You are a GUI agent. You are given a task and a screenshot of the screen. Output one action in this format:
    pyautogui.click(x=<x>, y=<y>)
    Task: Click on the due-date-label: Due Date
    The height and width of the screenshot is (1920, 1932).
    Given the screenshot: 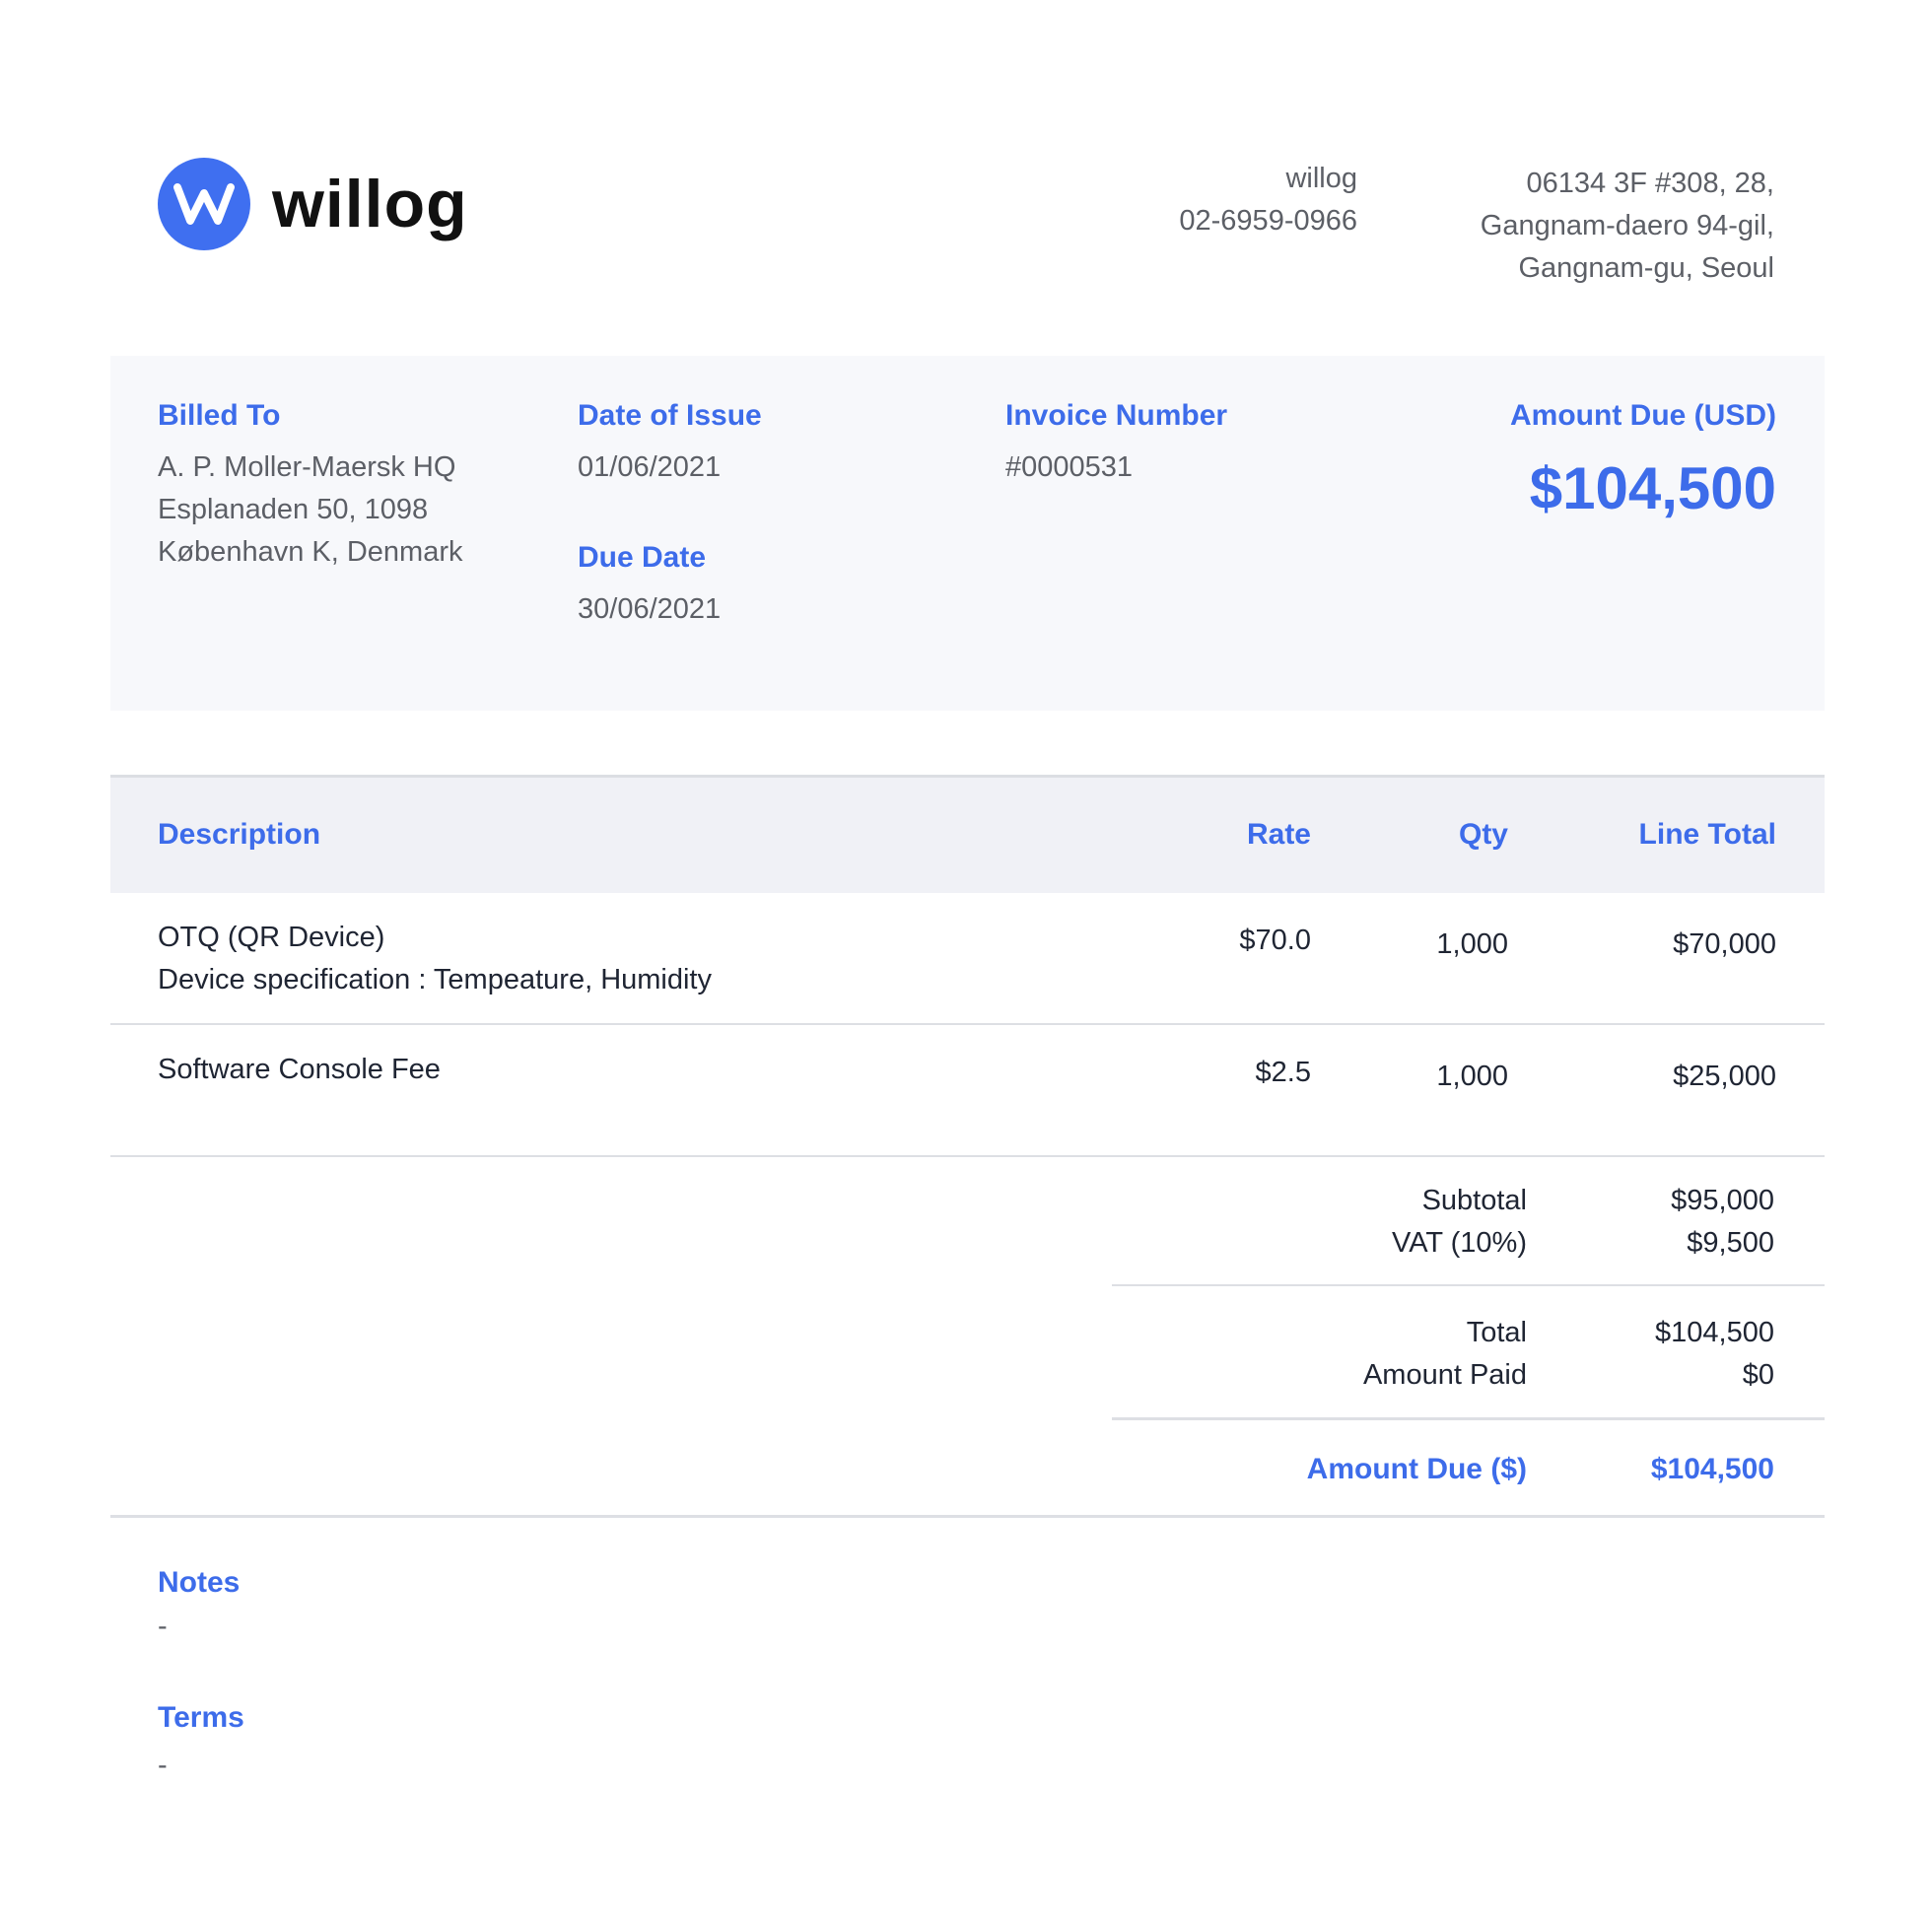 What is the action you would take?
    pyautogui.click(x=643, y=557)
    